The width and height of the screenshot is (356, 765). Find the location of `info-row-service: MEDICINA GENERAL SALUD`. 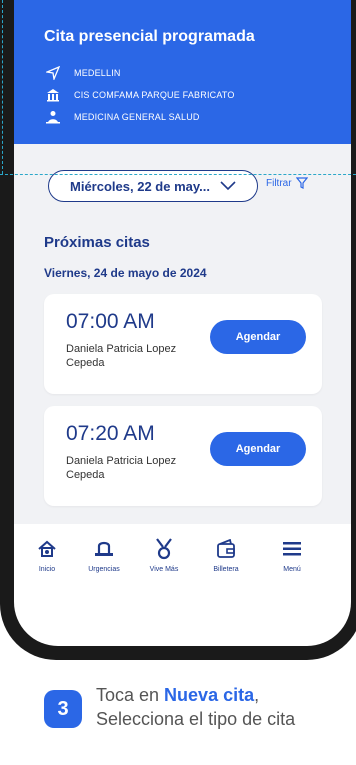

info-row-service: MEDICINA GENERAL SALUD is located at coordinates (122, 117).